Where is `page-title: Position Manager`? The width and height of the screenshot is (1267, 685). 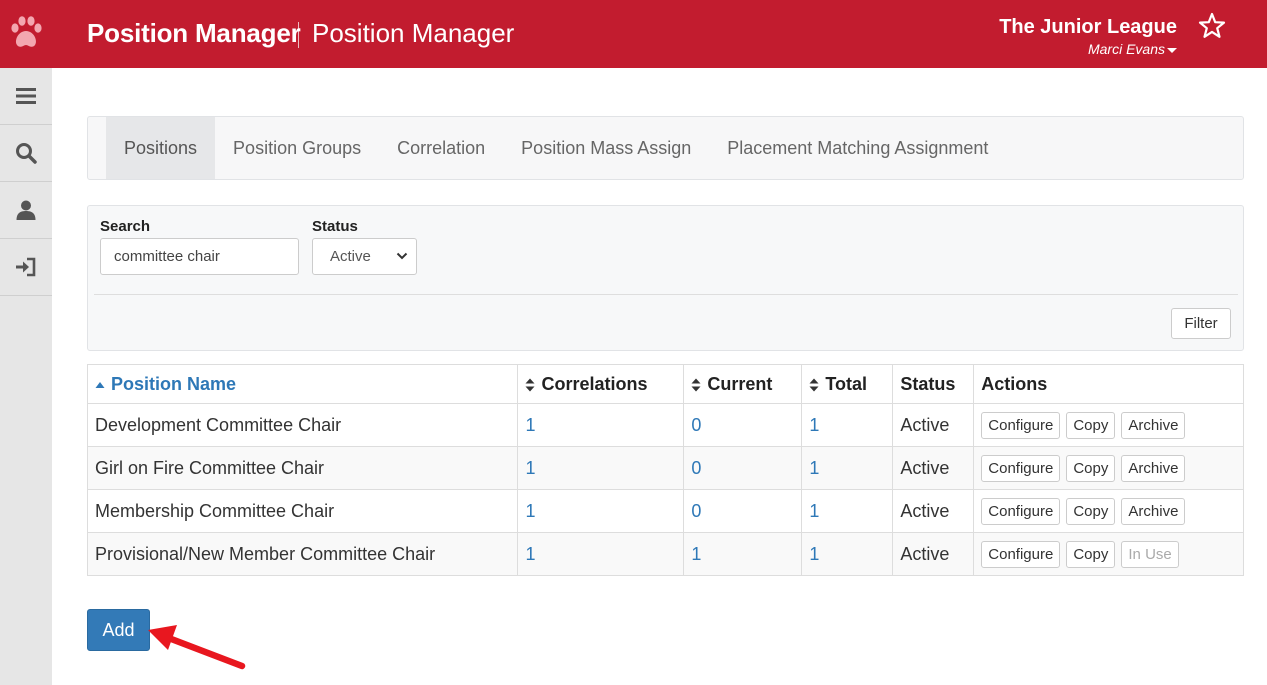 page-title: Position Manager is located at coordinates (413, 33).